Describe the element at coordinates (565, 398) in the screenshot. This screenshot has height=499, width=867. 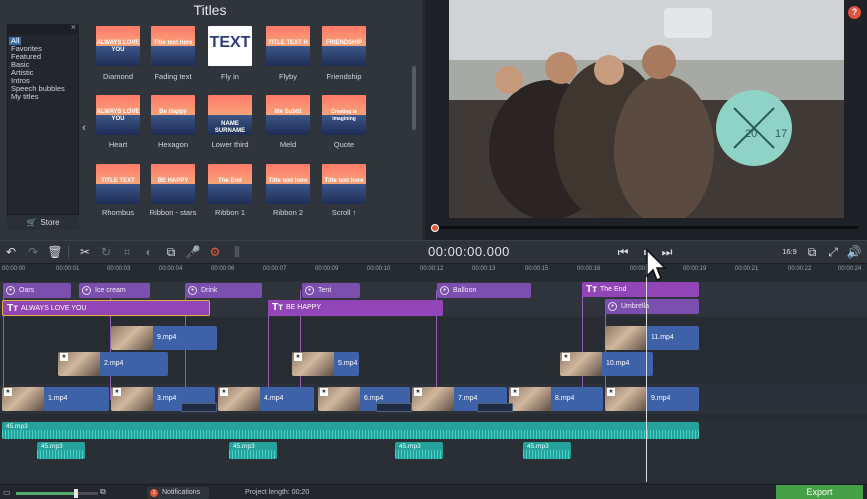
I see `clip-label: 8.mp4` at that location.